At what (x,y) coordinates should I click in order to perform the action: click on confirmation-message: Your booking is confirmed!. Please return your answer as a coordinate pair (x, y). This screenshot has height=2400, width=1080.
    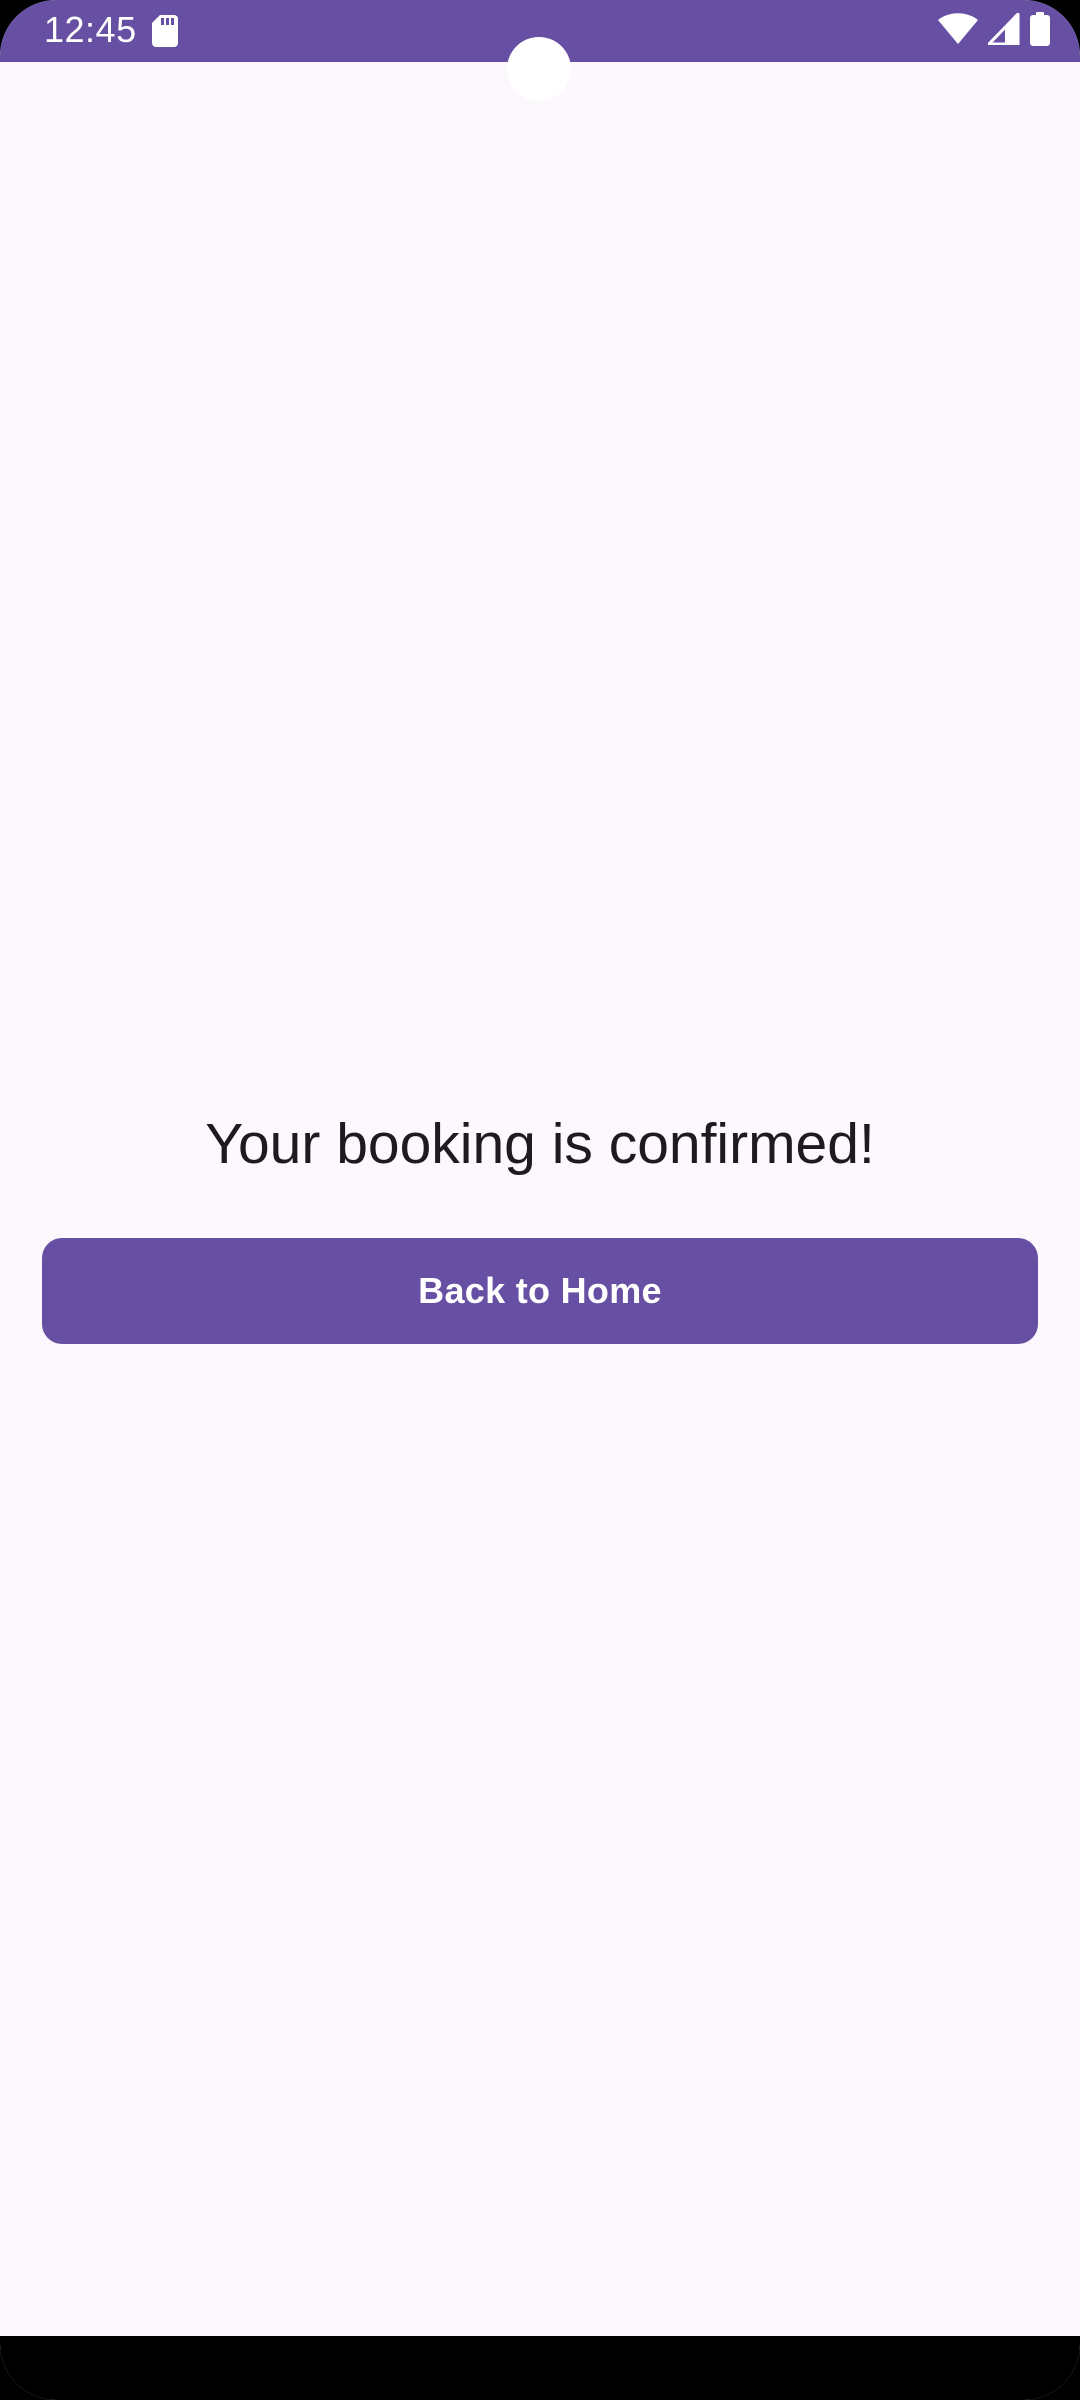
    Looking at the image, I should click on (540, 1144).